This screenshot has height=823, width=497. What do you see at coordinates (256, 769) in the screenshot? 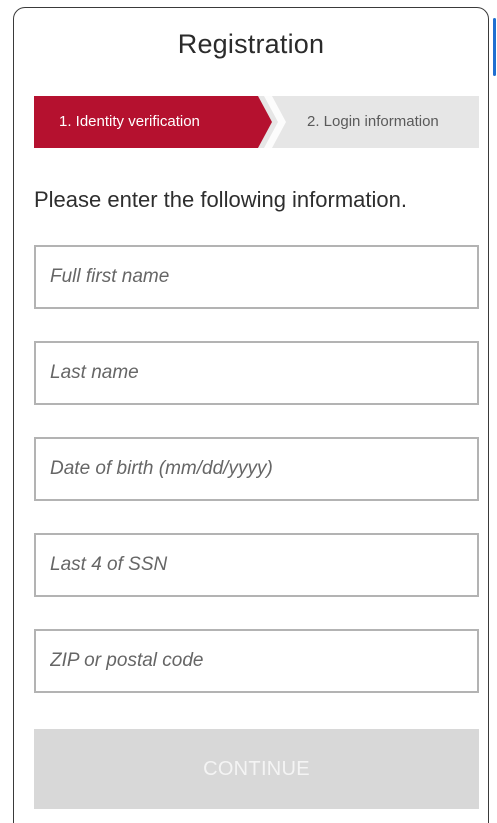
I see `continue-button: CONTINUE` at bounding box center [256, 769].